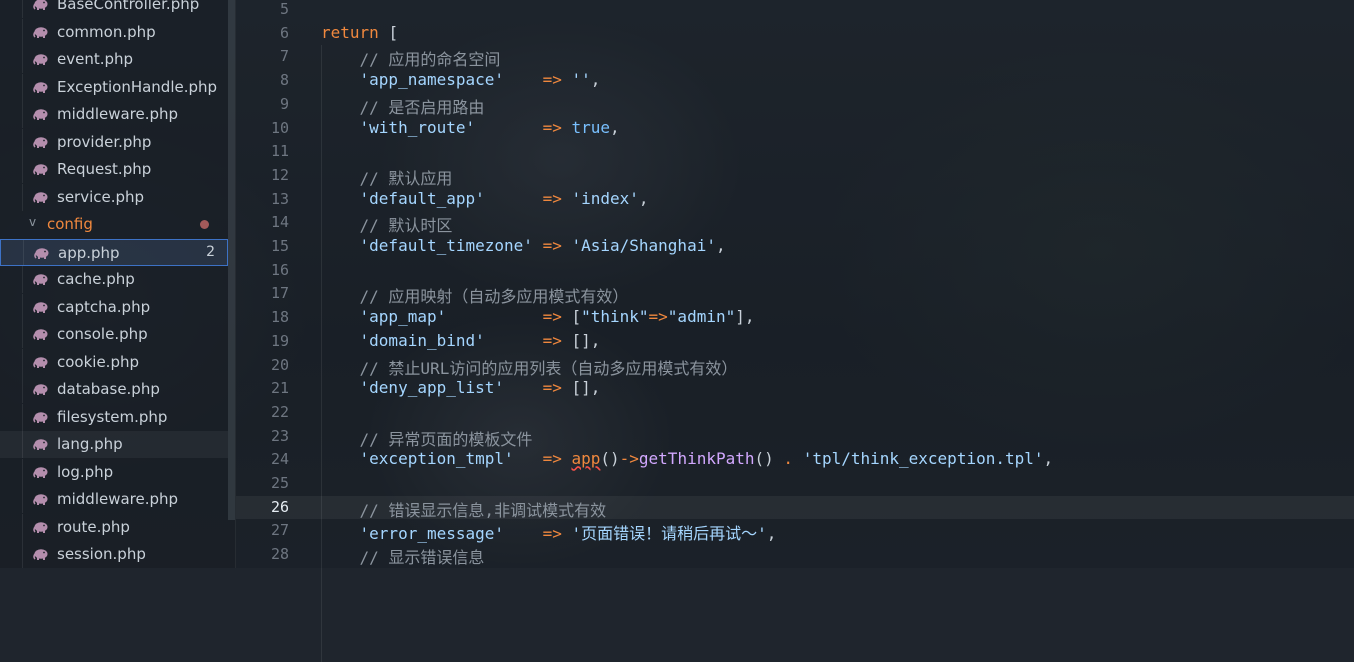  I want to click on file-name: event.php, so click(95, 59).